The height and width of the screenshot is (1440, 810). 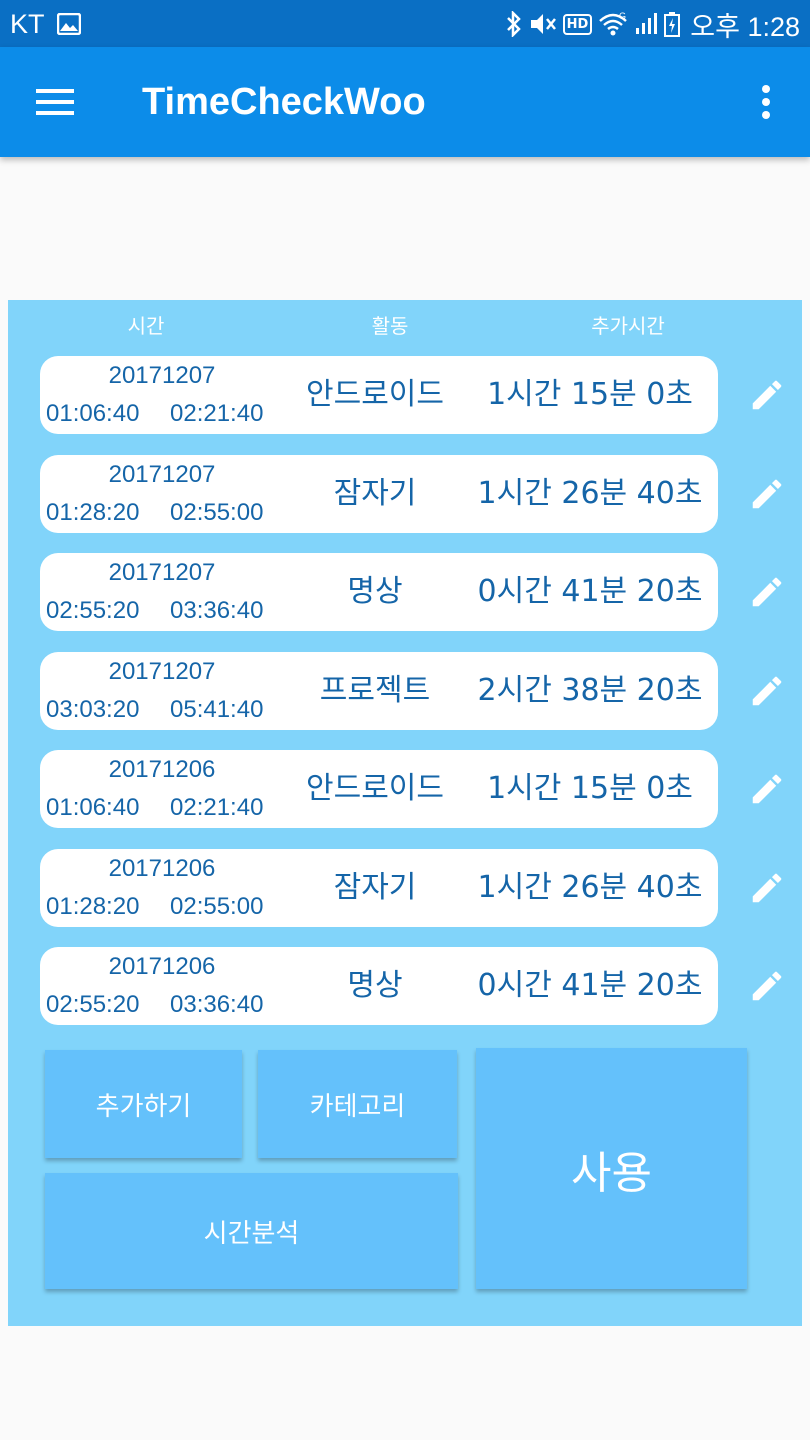 What do you see at coordinates (628, 326) in the screenshot?
I see `header-extra-time: 추가시간` at bounding box center [628, 326].